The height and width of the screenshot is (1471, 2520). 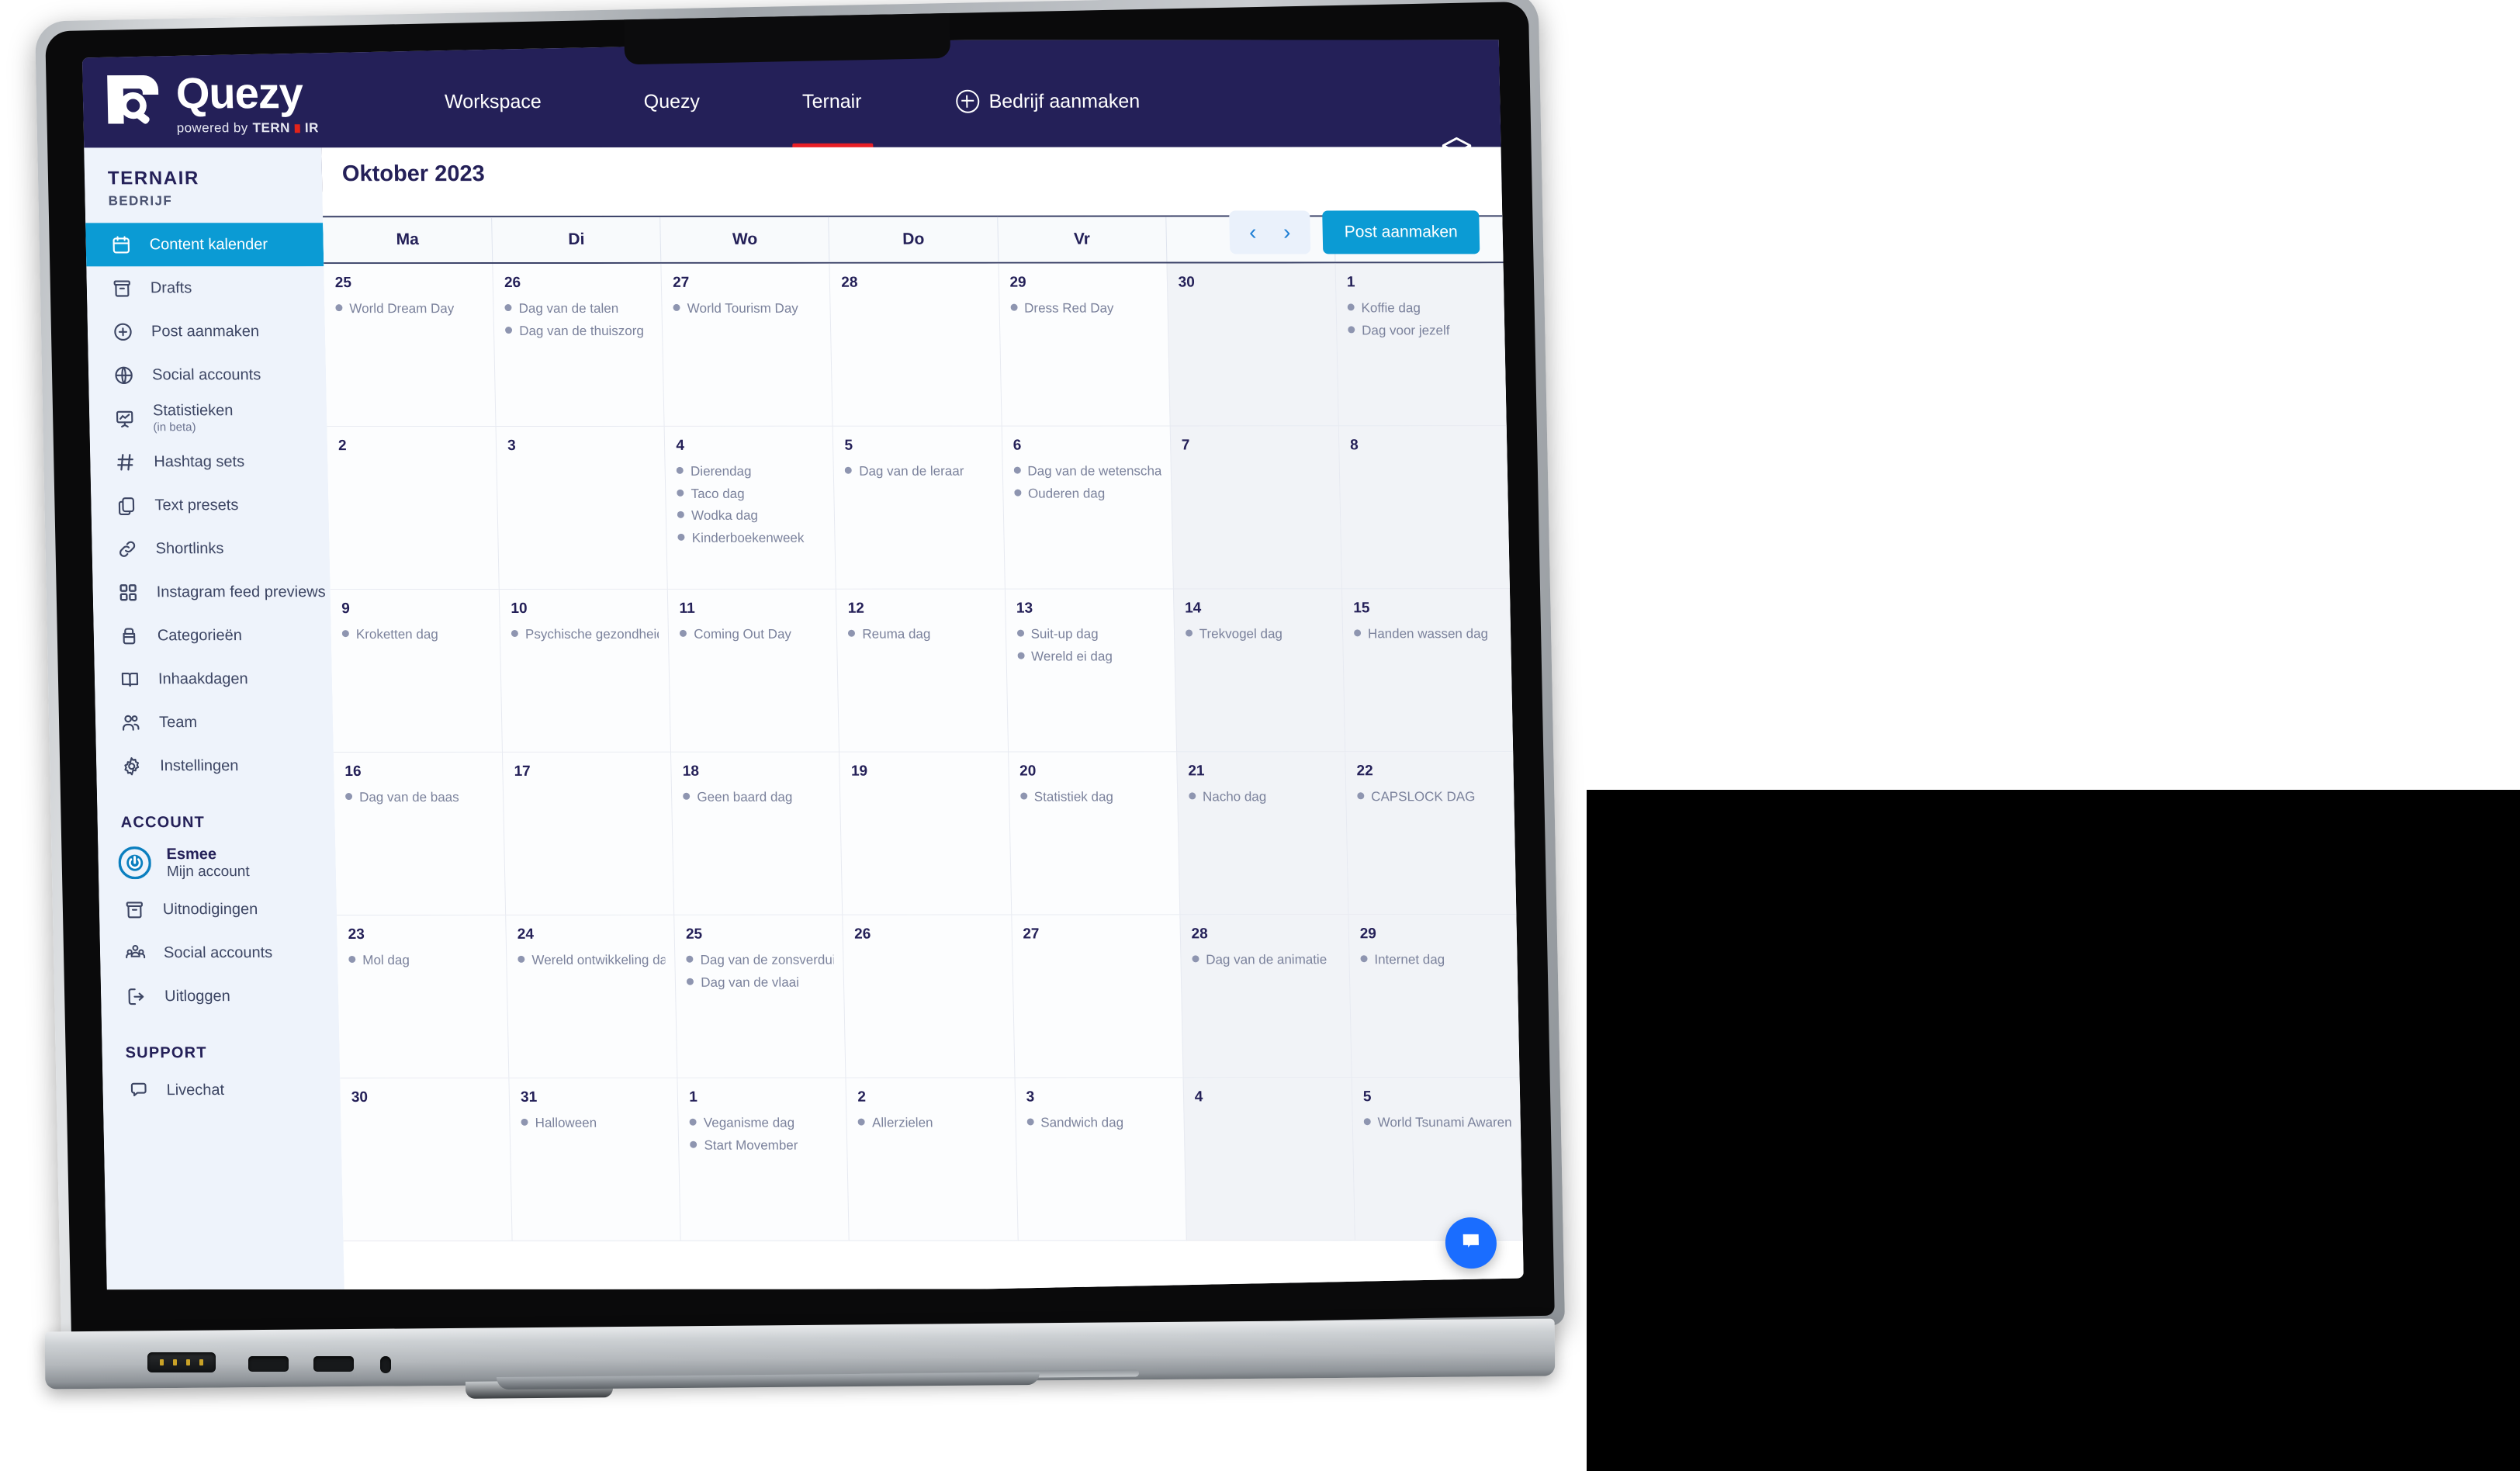 What do you see at coordinates (764, 1145) in the screenshot?
I see `calendar-event: Start Movember` at bounding box center [764, 1145].